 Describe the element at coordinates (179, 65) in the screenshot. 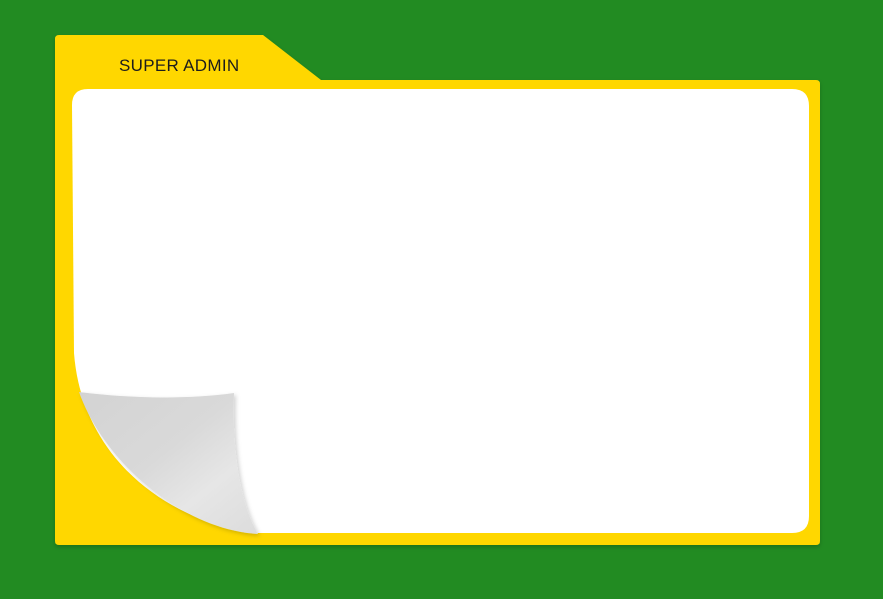

I see `folder-tab-label: SUPER ADMIN` at that location.